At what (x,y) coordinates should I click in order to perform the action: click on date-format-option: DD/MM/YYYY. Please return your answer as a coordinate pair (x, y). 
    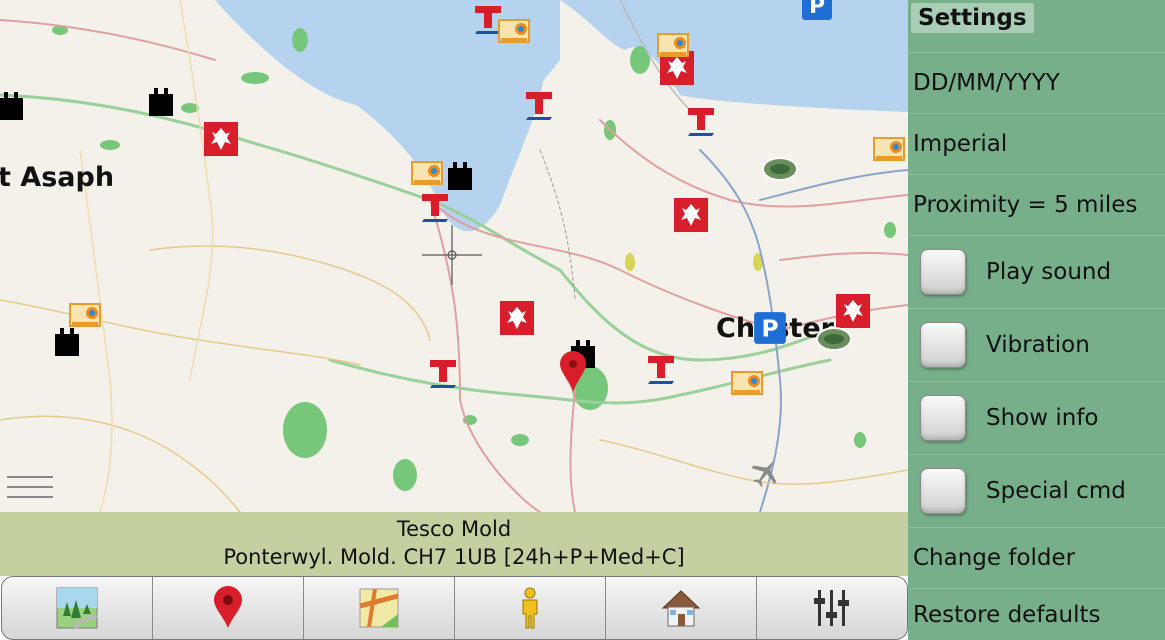
    Looking at the image, I should click on (1036, 83).